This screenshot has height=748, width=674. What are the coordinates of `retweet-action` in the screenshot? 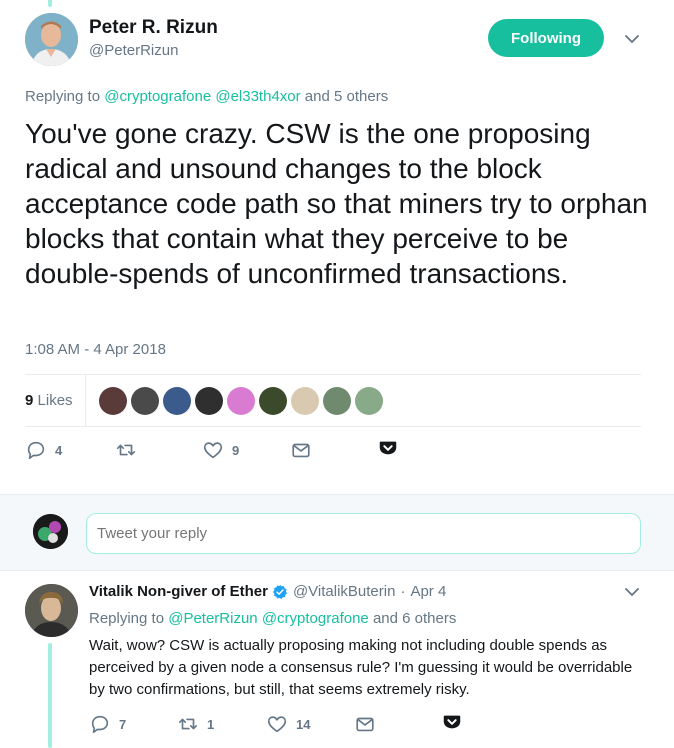 It's located at (130, 450).